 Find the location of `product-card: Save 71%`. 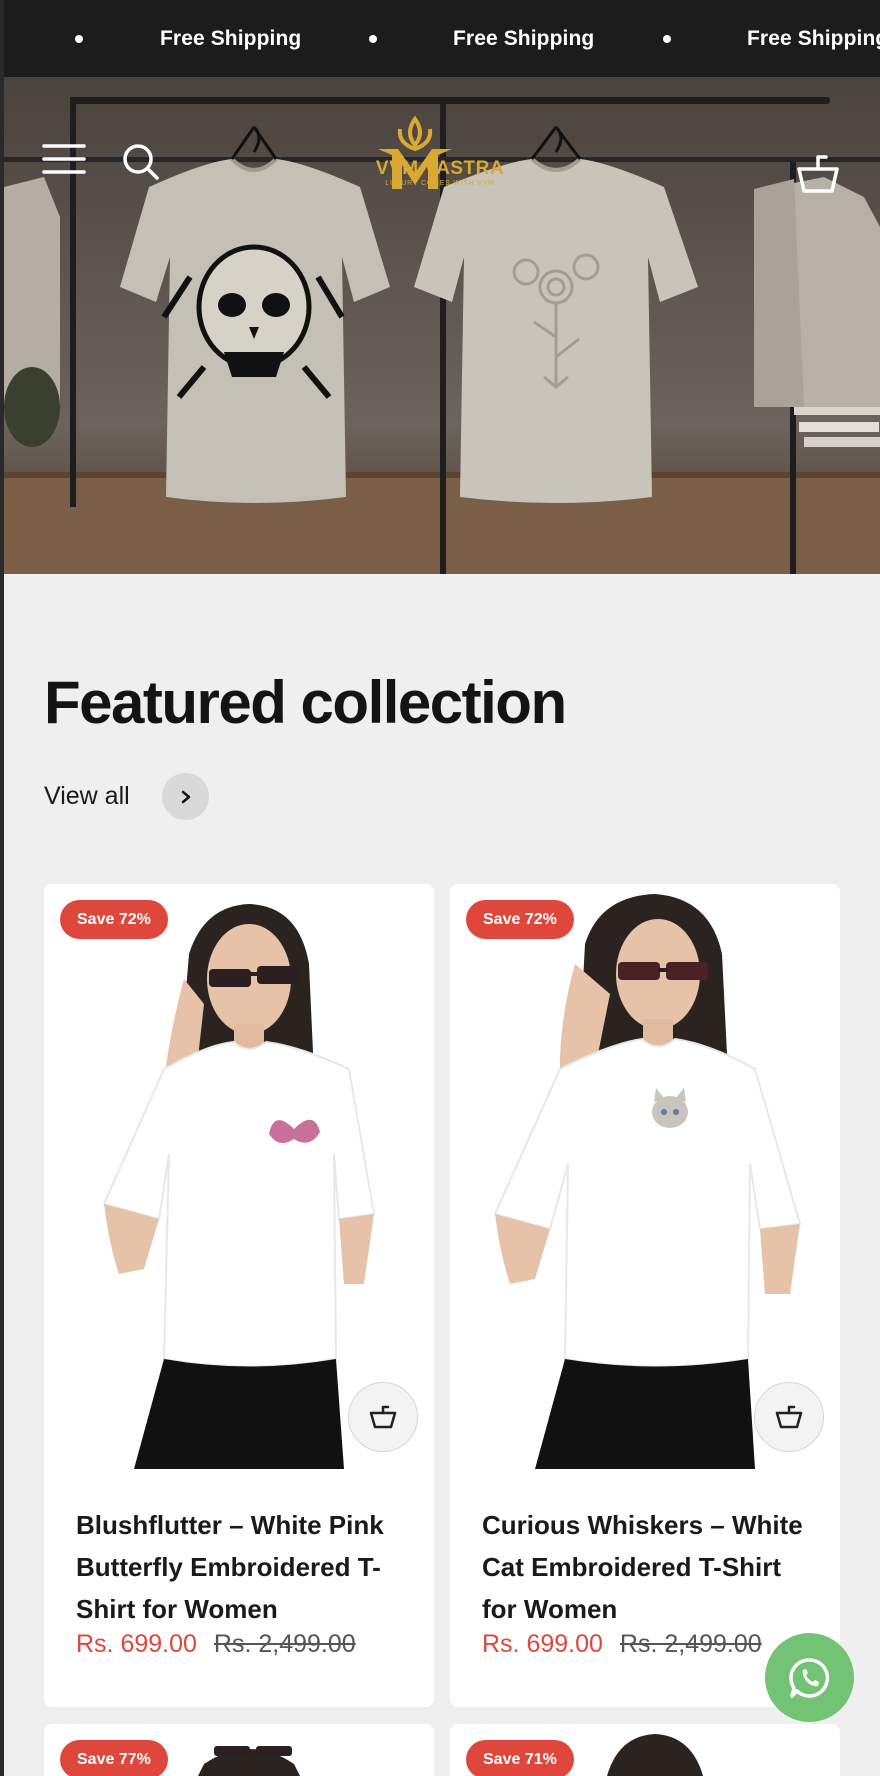

product-card: Save 71% is located at coordinates (645, 1750).